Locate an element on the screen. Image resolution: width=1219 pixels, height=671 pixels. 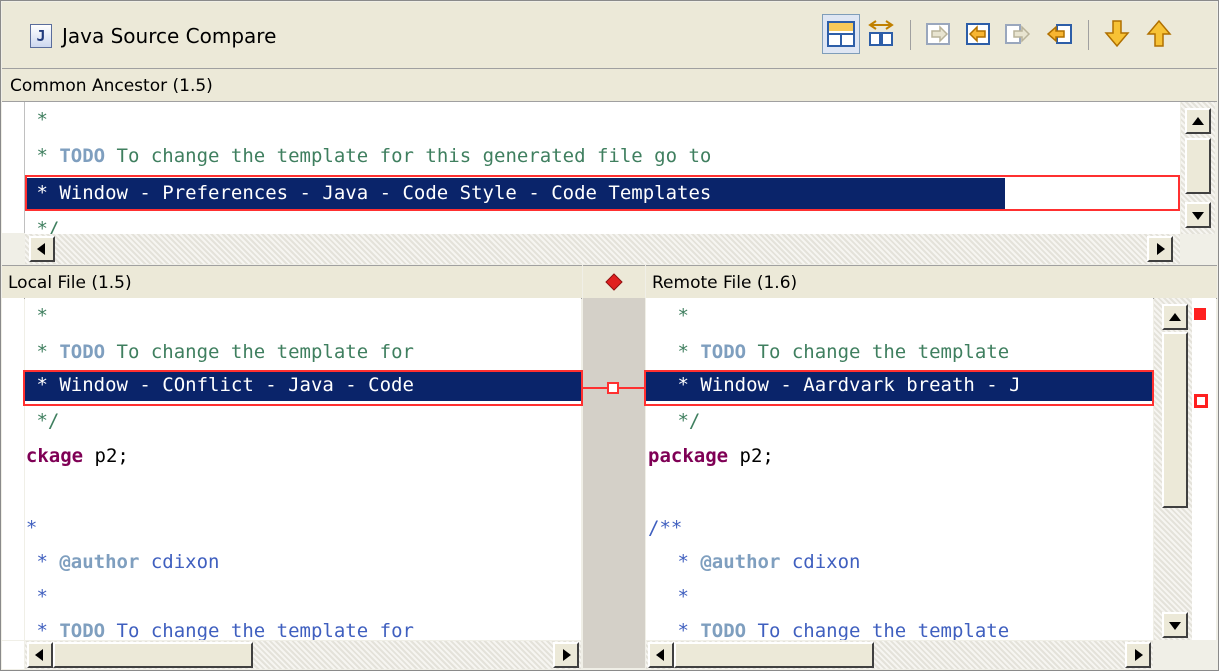
local-gutter is located at coordinates (13, 469).